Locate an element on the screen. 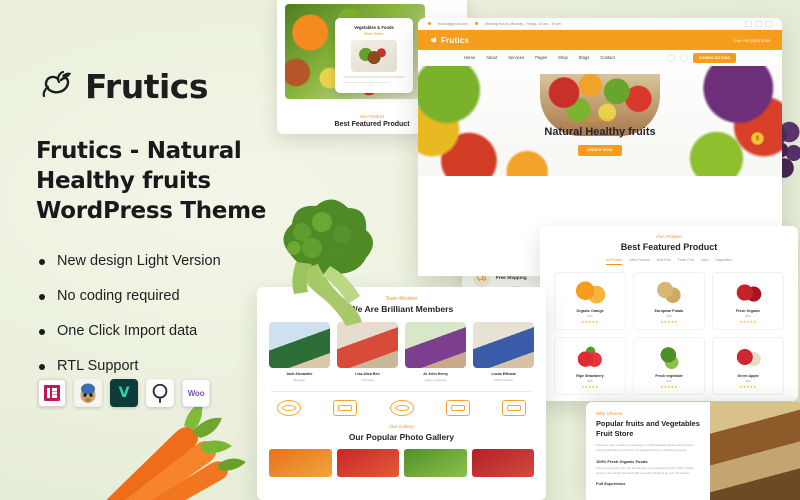  team-member-card: Lisa Alica Ben Informant is located at coordinates (367, 352).